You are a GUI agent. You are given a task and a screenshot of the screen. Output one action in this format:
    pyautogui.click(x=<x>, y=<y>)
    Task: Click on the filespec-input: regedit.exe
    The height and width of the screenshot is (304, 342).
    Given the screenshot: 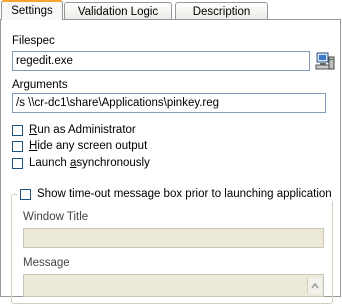 What is the action you would take?
    pyautogui.click(x=161, y=61)
    